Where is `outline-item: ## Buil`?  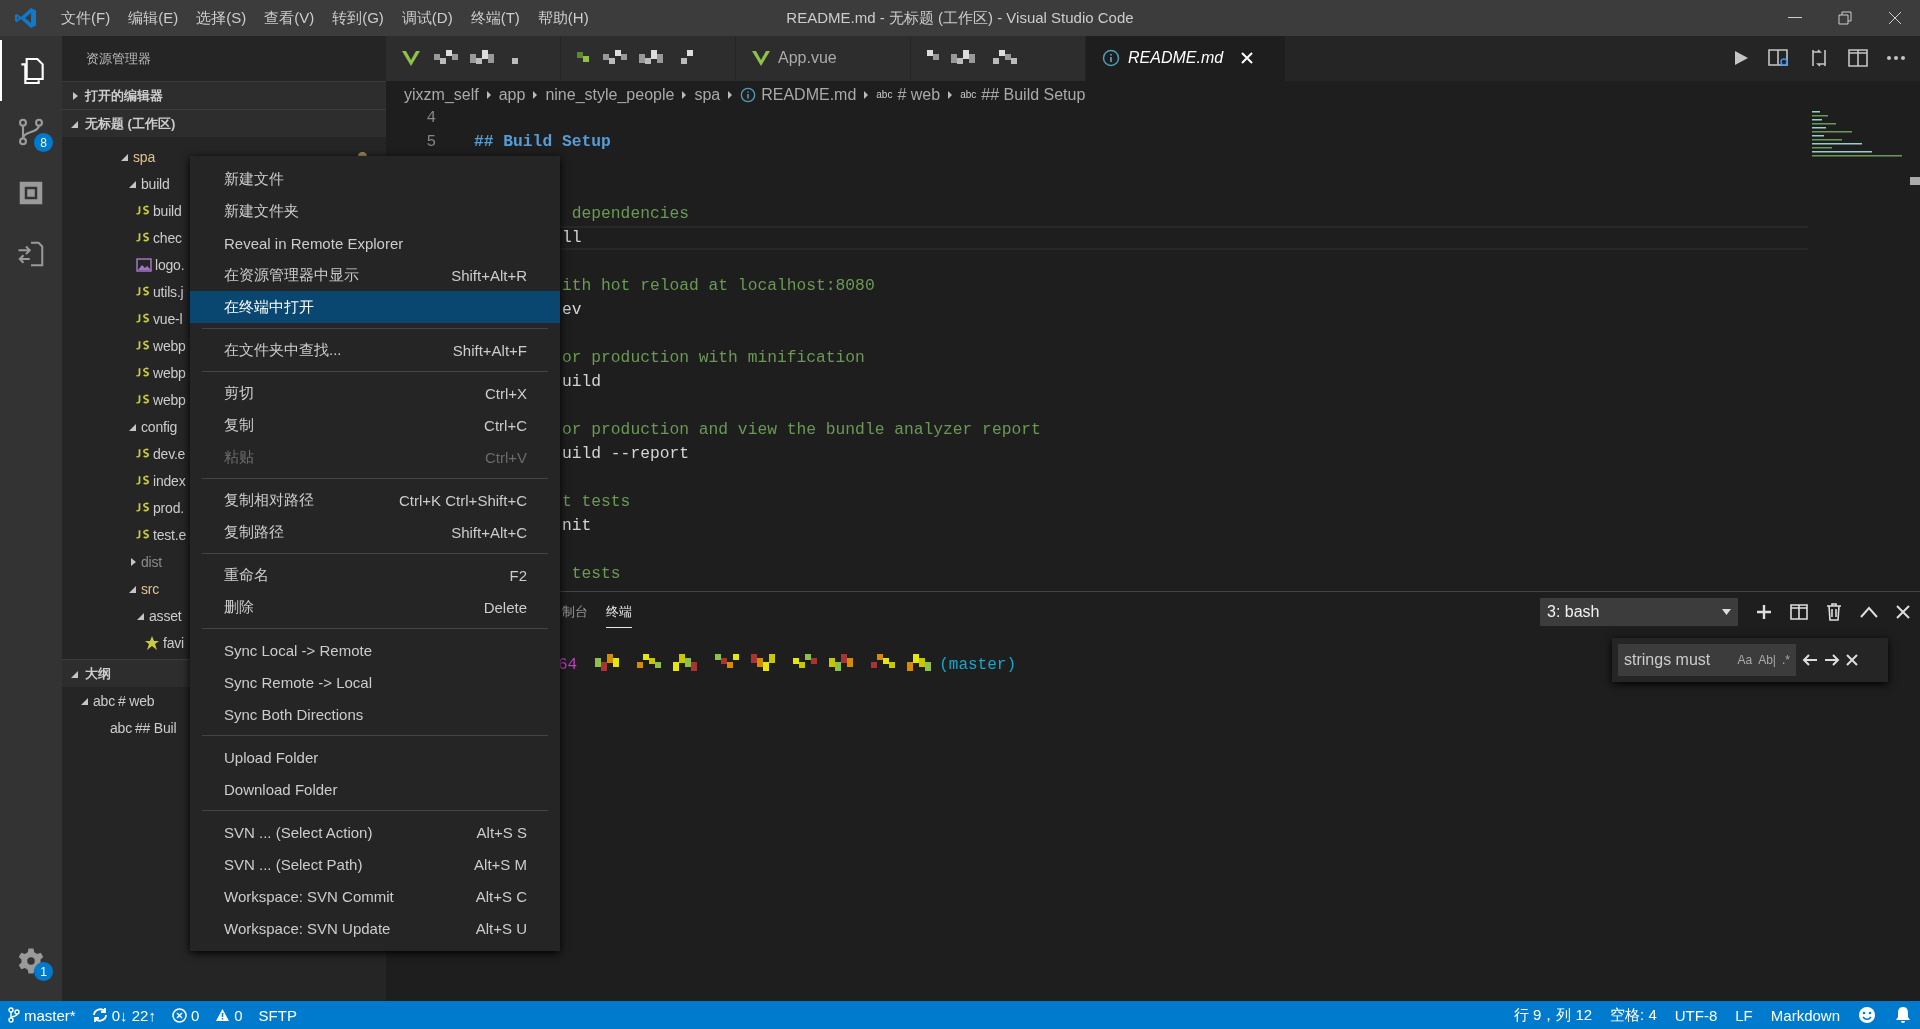 outline-item: ## Buil is located at coordinates (156, 727).